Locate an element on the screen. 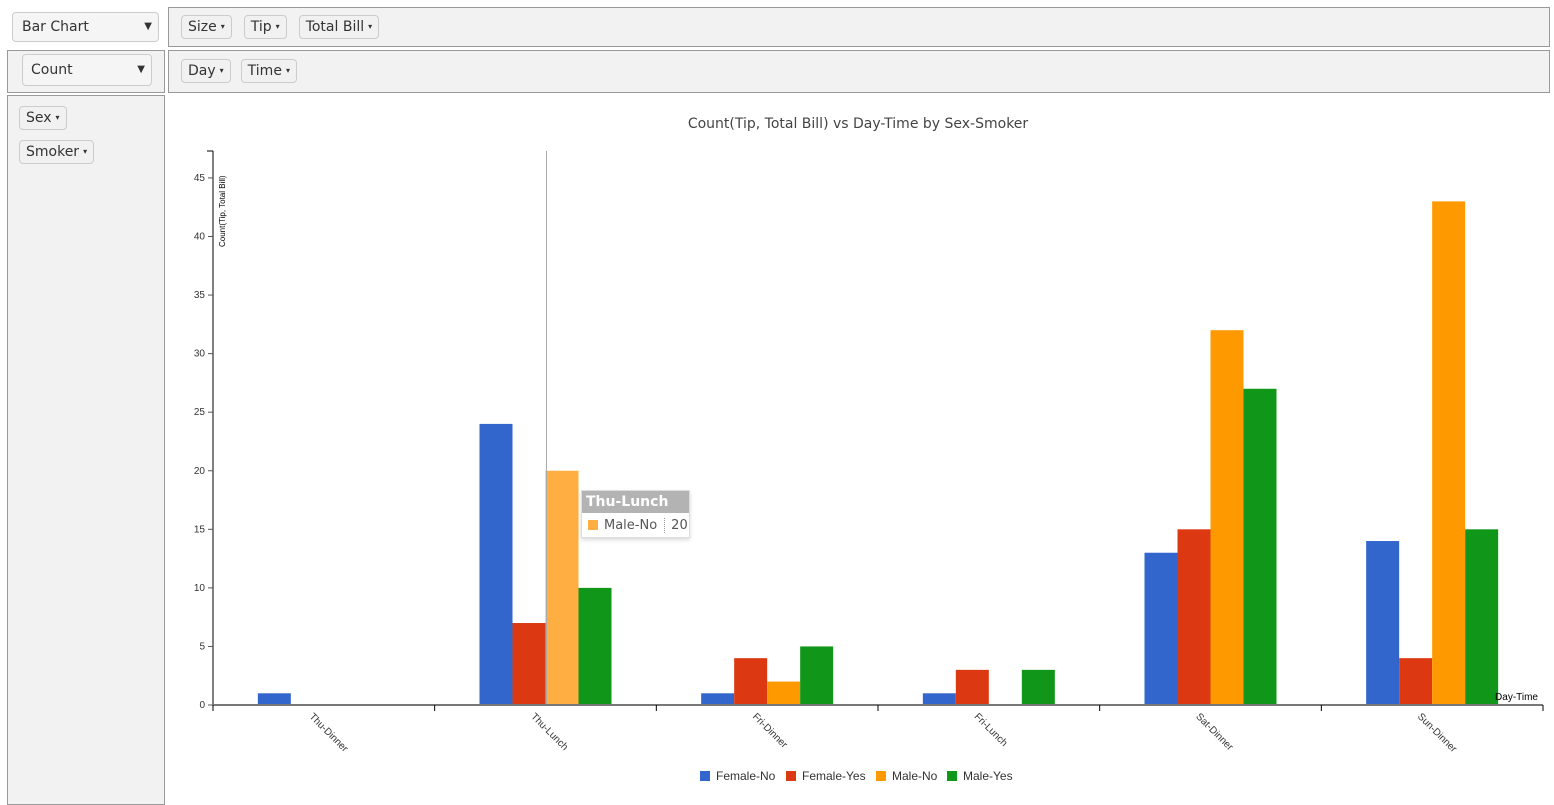 The width and height of the screenshot is (1554, 805). bar-thu-dinner-female-no is located at coordinates (274, 699).